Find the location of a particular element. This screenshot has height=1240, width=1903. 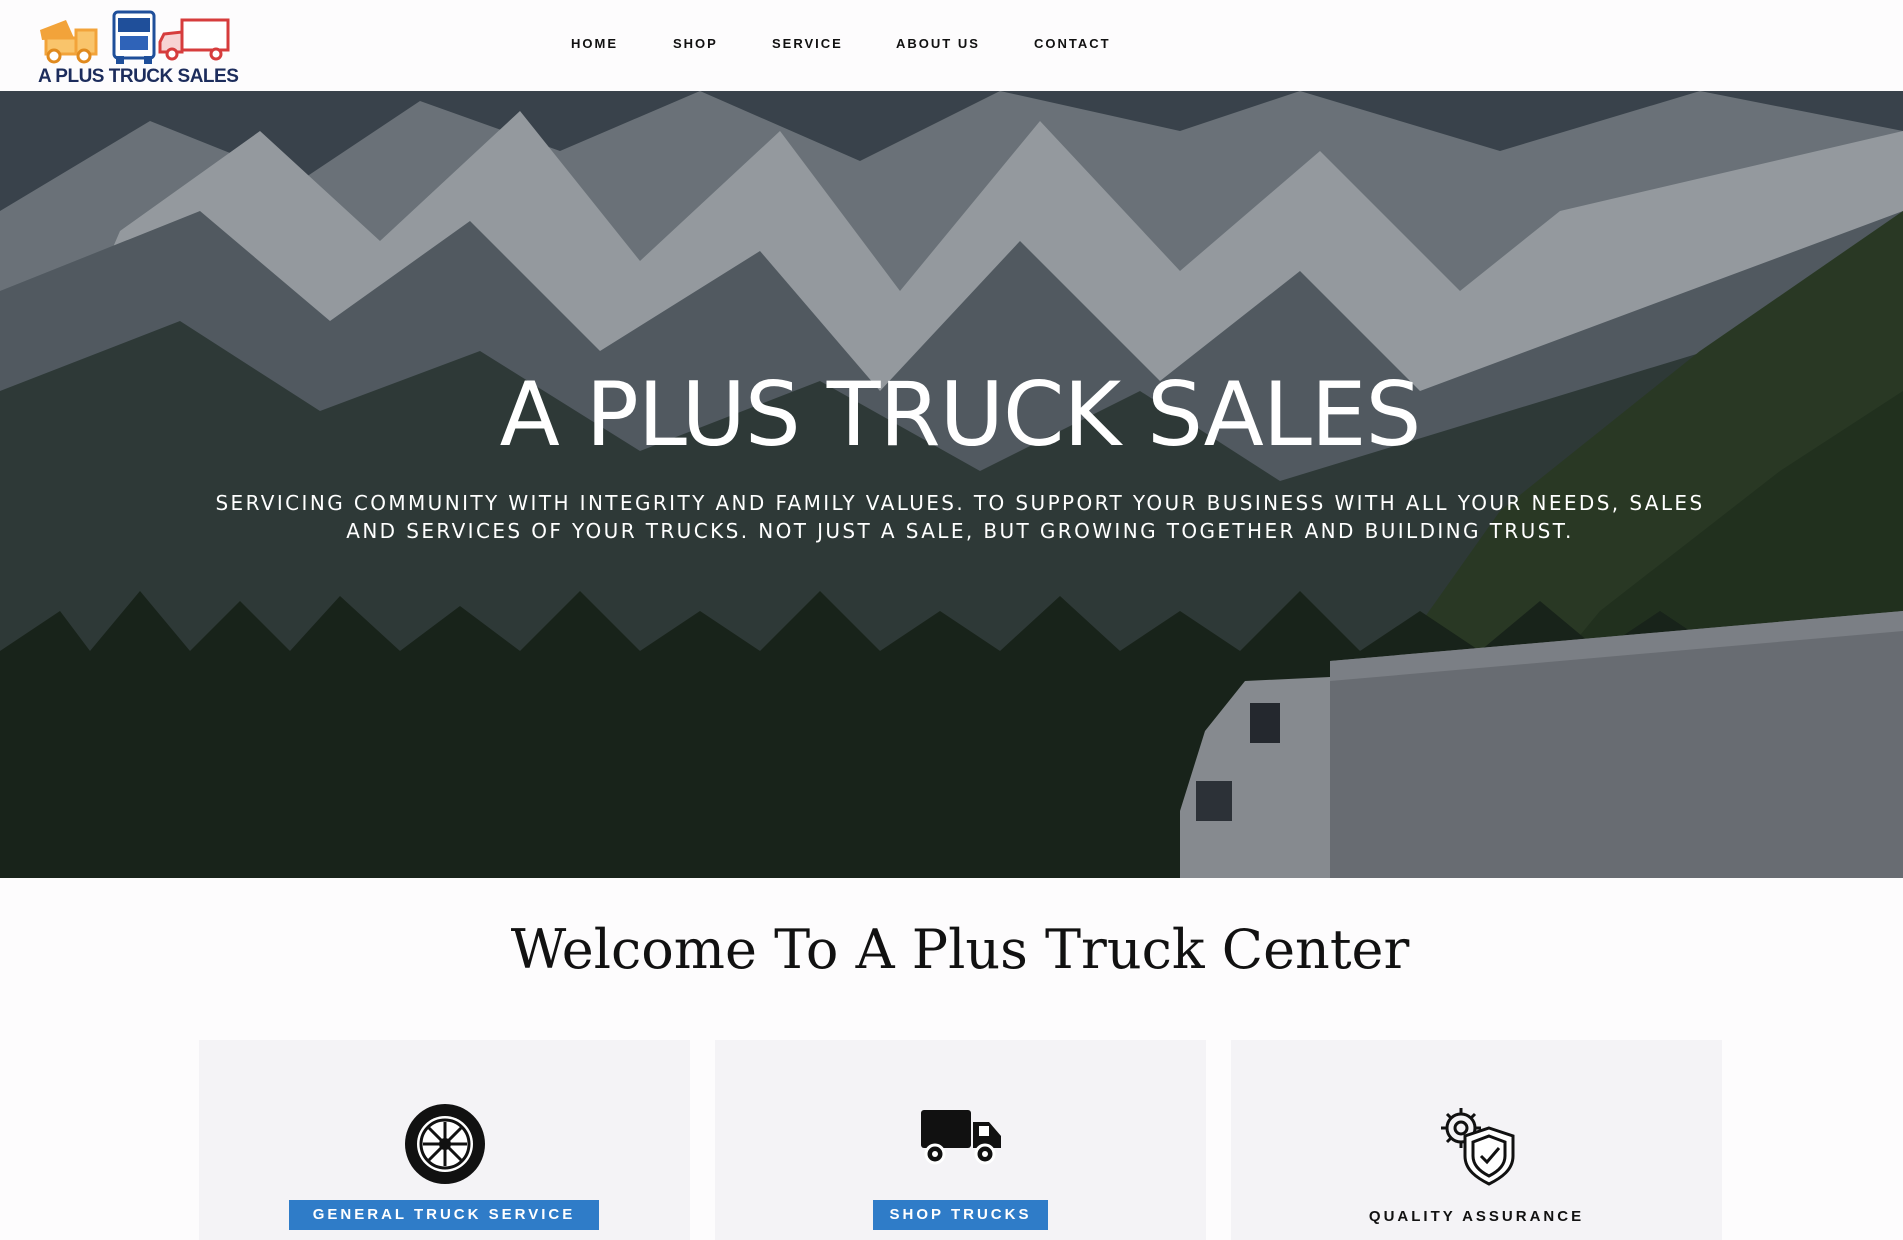

welcome-heading: Welcome To A Plus Truck Center is located at coordinates (960, 949).